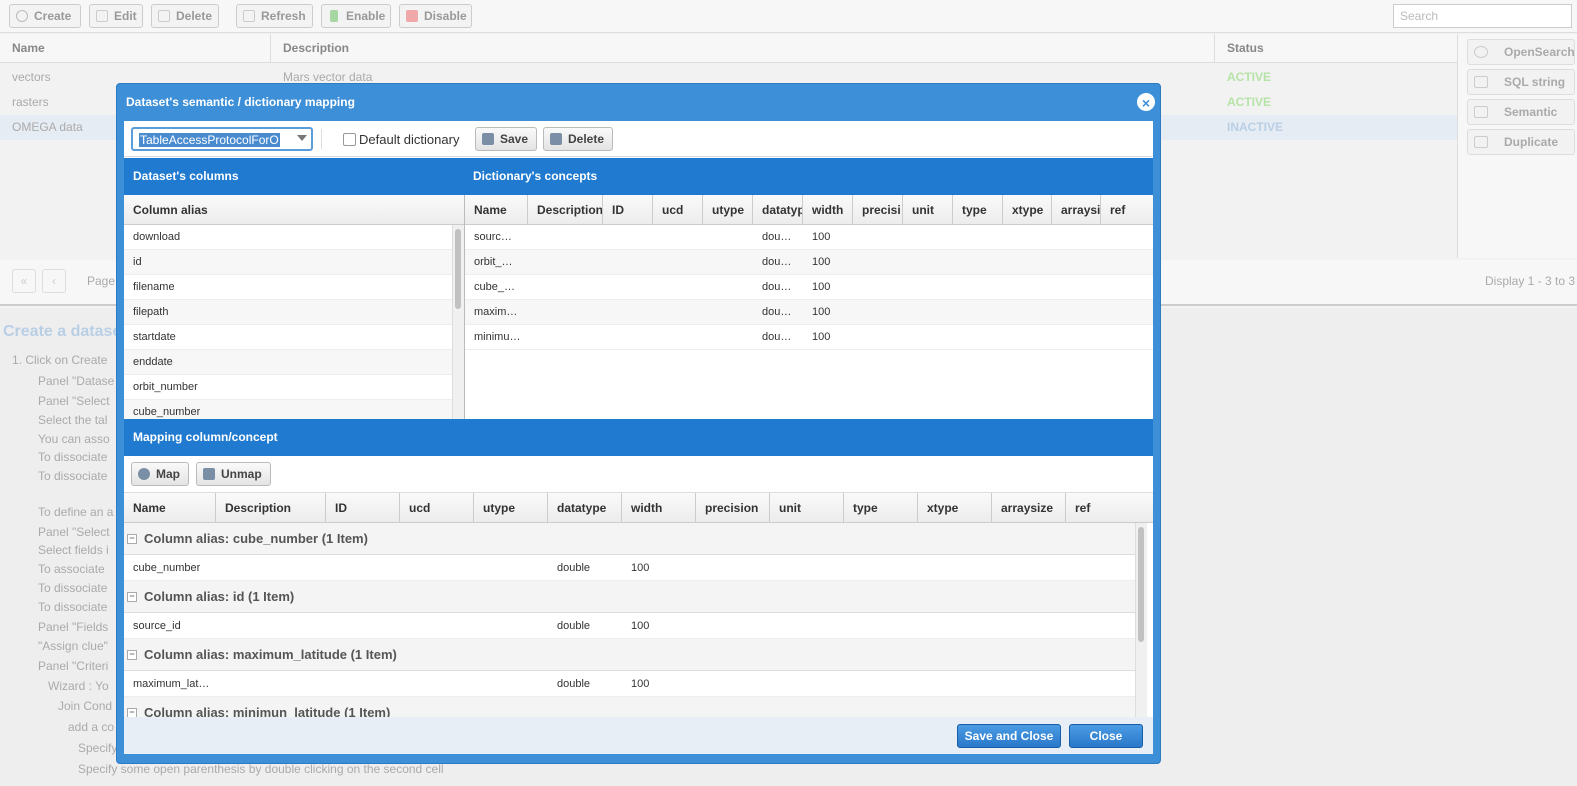  What do you see at coordinates (24, 281) in the screenshot?
I see `first-page-icon: «` at bounding box center [24, 281].